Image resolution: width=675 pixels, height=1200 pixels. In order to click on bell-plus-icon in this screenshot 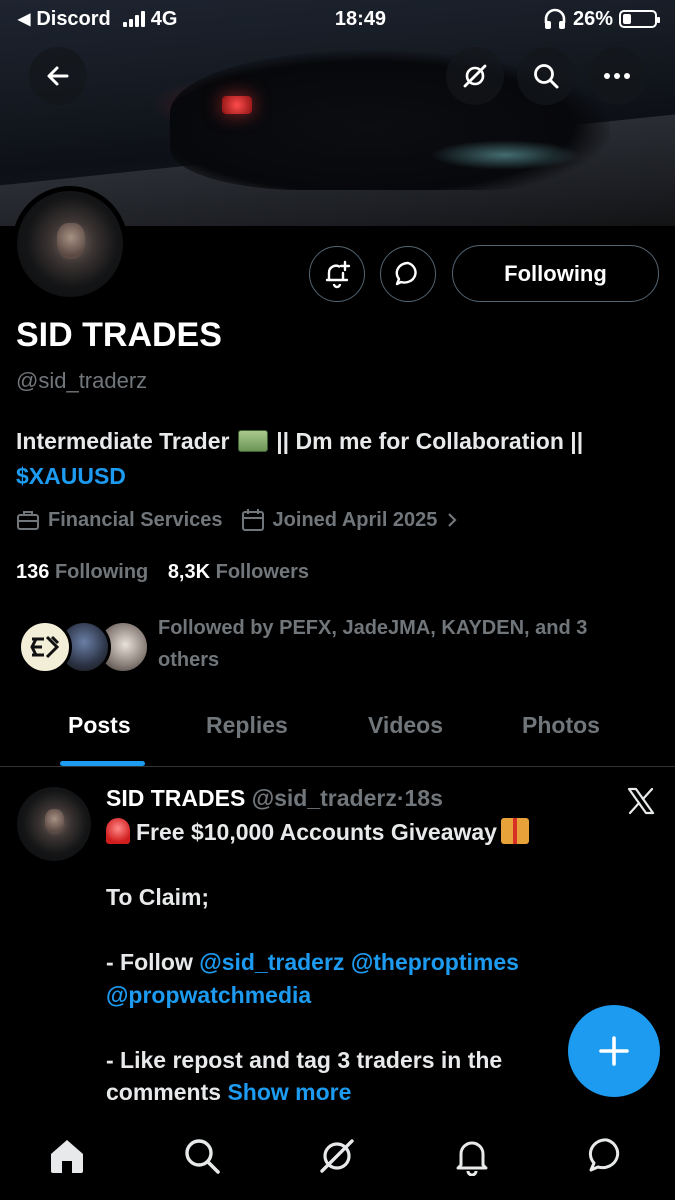, I will do `click(338, 274)`.